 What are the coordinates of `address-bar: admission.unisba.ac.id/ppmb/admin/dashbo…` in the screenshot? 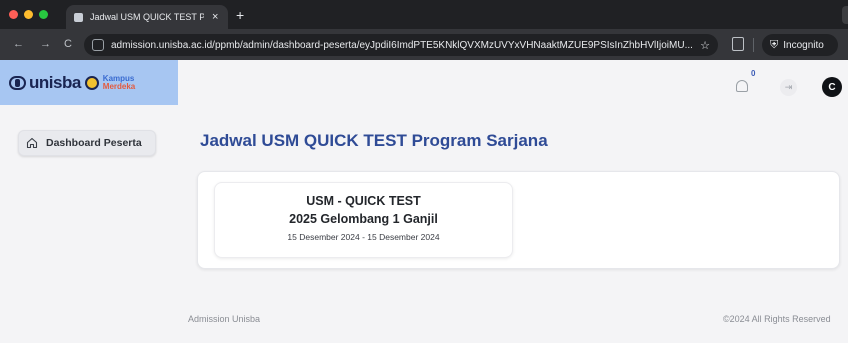 It's located at (401, 45).